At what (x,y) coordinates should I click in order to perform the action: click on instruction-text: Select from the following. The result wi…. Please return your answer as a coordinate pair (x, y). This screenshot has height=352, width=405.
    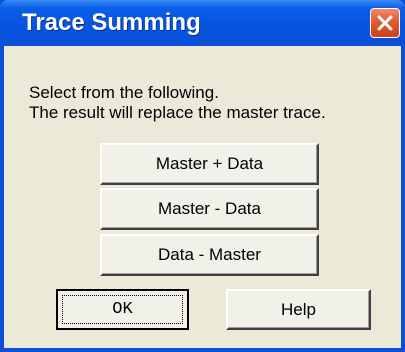
    Looking at the image, I should click on (177, 103).